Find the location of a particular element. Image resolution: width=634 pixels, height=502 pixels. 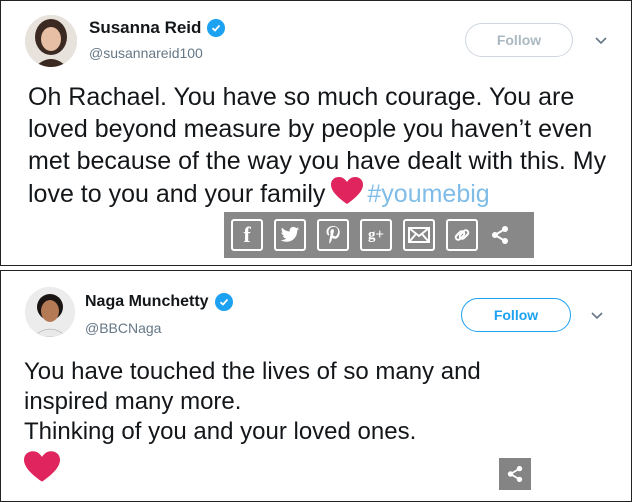

tweet-text-line: inspired many more. is located at coordinates (133, 401).